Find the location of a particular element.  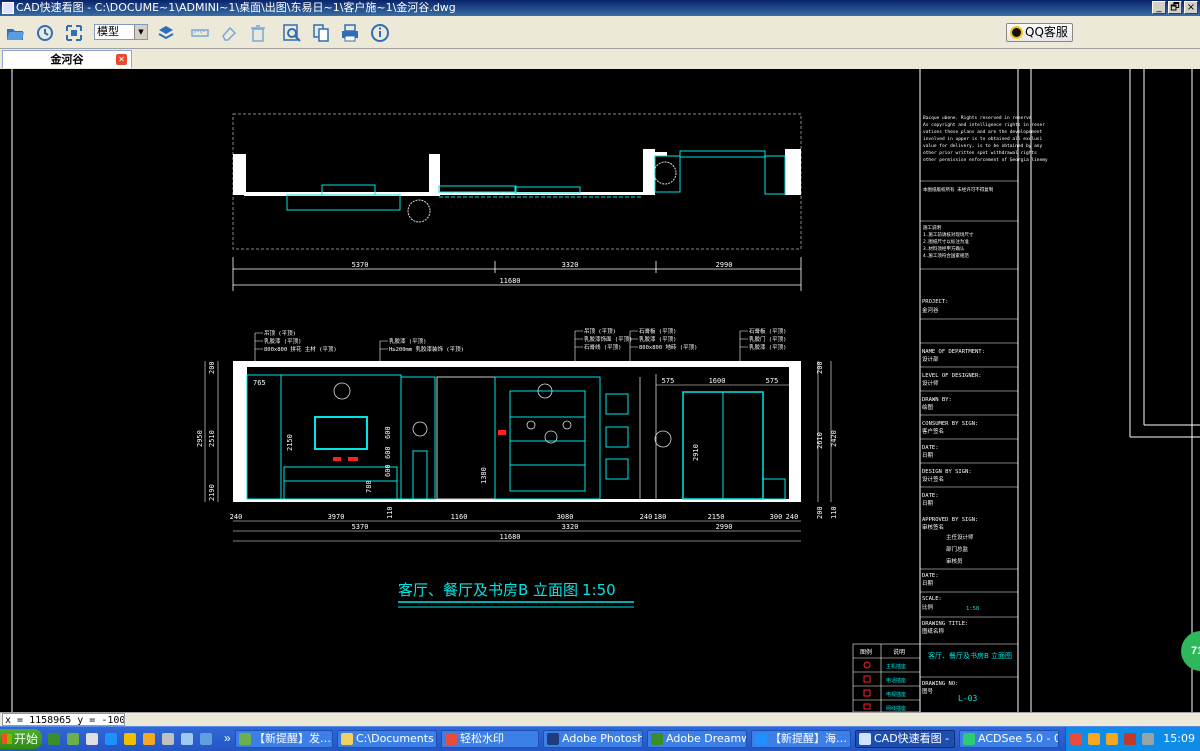

tb-approved-label: APPROVED BY SIGN: is located at coordinates (950, 520).